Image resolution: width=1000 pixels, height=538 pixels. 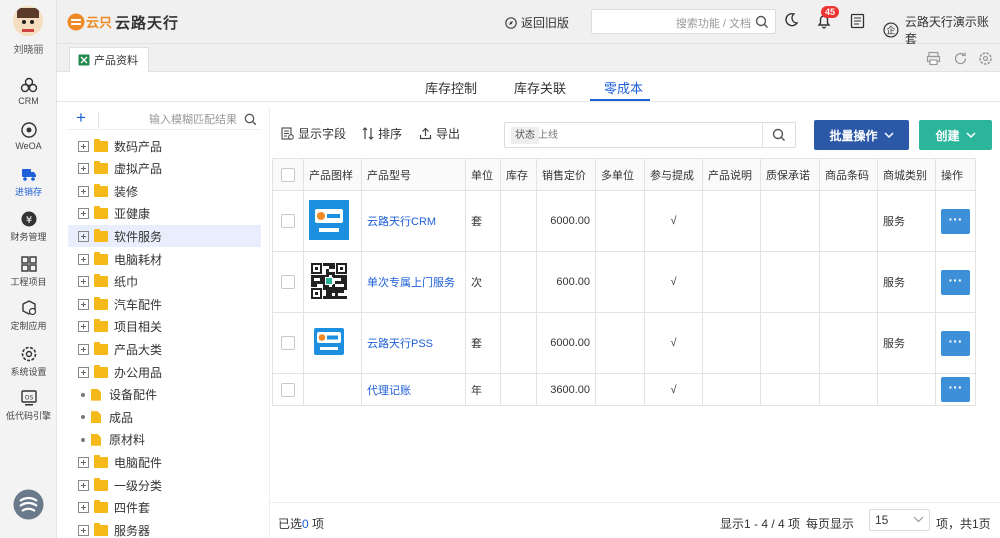 What do you see at coordinates (164, 485) in the screenshot?
I see `tree-item: 一级分类` at bounding box center [164, 485].